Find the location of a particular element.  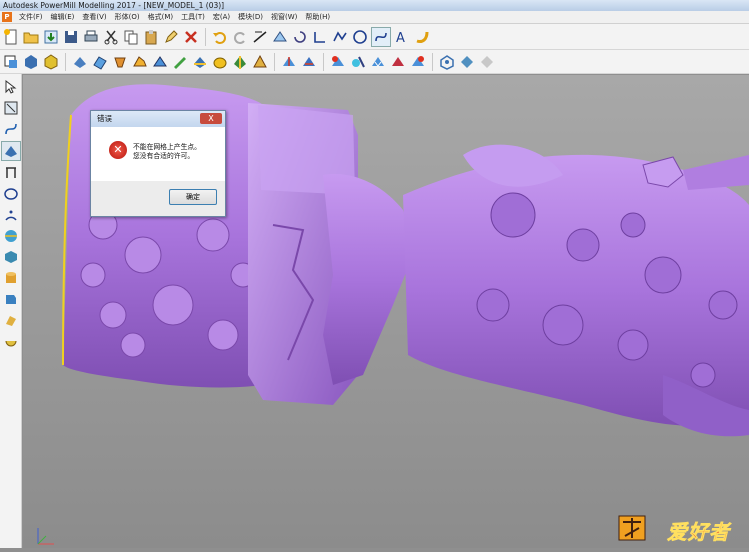

extrude-icon is located at coordinates (100, 62).